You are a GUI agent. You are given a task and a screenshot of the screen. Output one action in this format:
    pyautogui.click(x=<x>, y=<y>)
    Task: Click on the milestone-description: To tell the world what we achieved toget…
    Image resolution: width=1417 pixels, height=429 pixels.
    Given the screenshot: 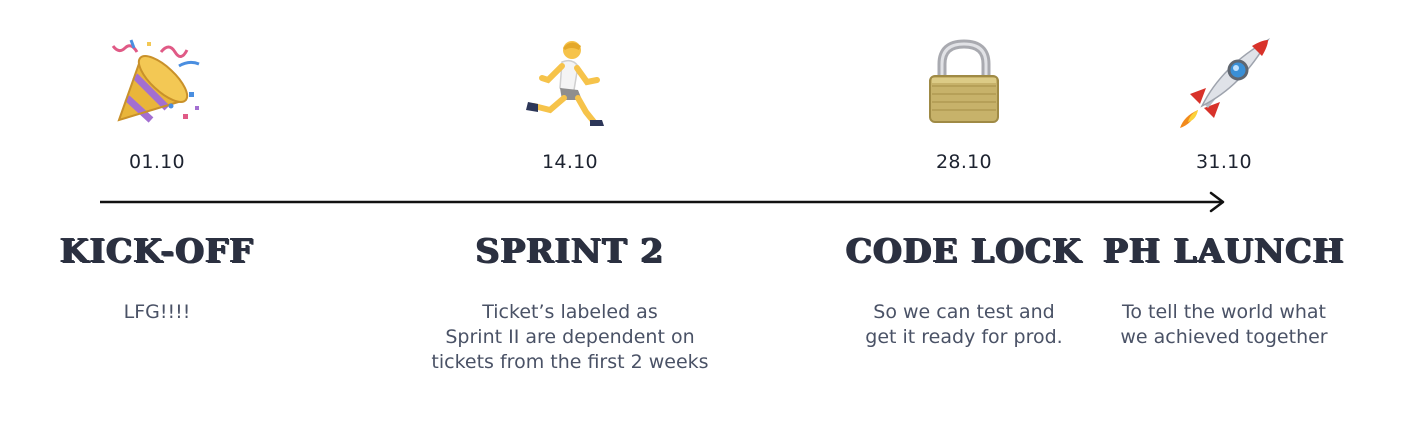 What is the action you would take?
    pyautogui.click(x=1224, y=324)
    